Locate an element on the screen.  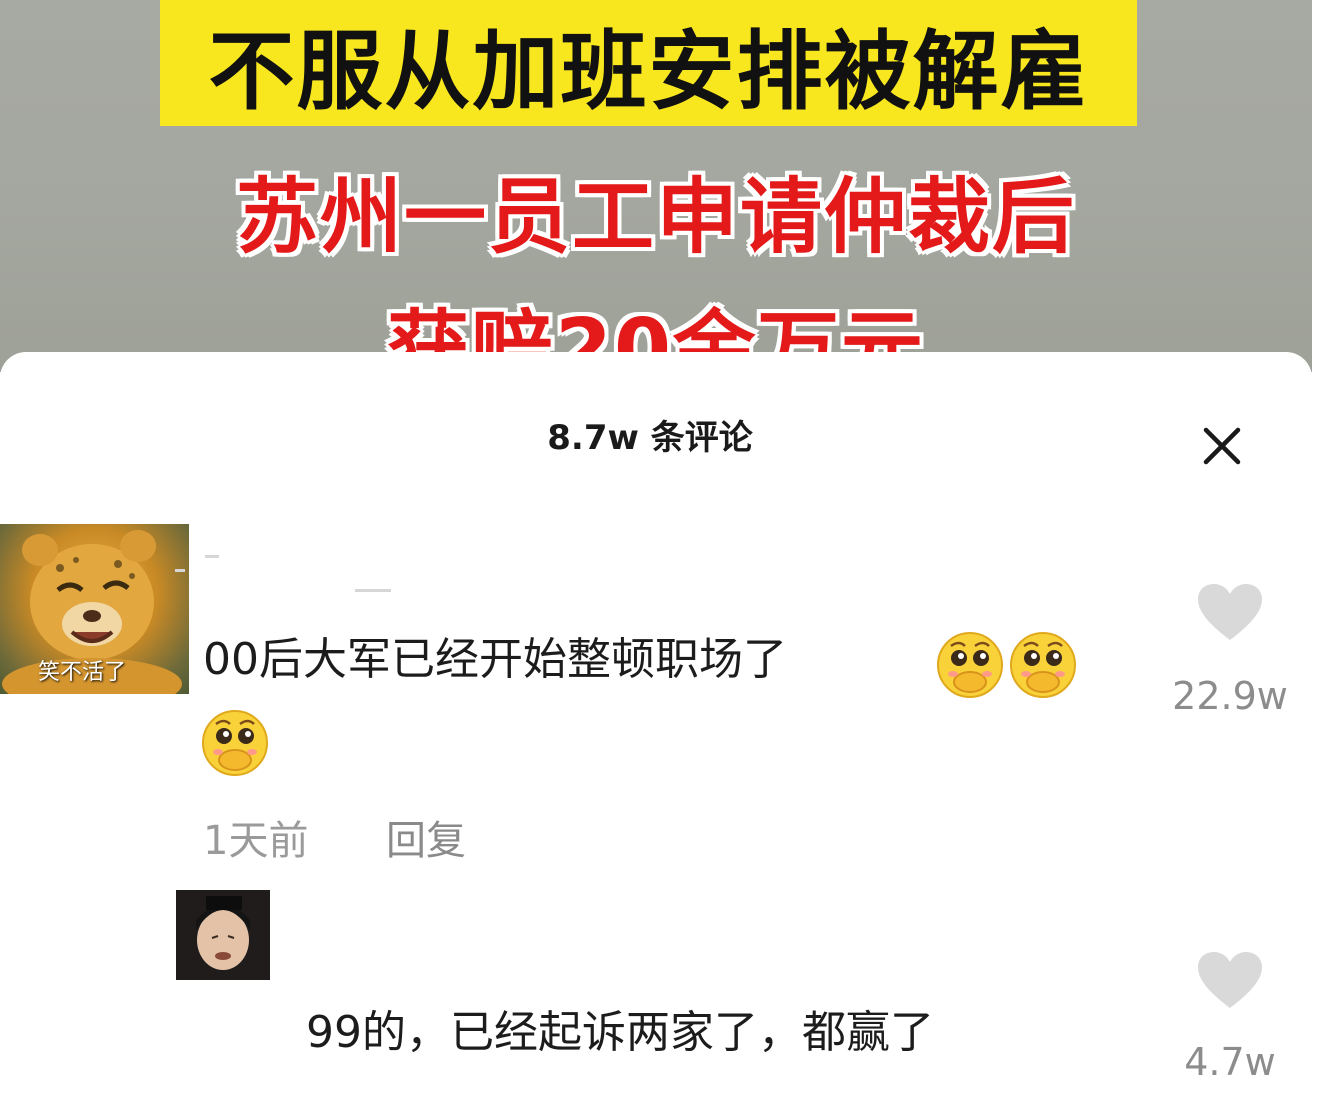
avatar: 笑不活了 is located at coordinates (94, 609).